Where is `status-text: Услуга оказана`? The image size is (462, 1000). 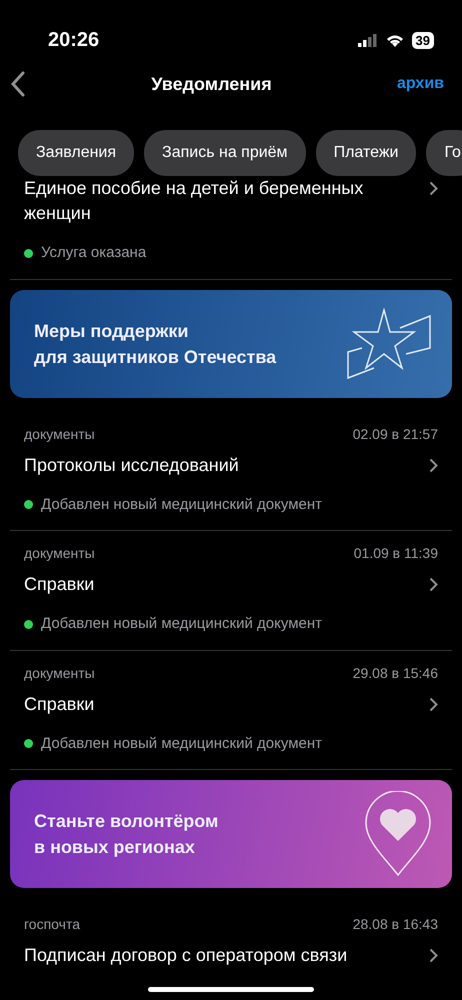
status-text: Услуга оказана is located at coordinates (93, 253).